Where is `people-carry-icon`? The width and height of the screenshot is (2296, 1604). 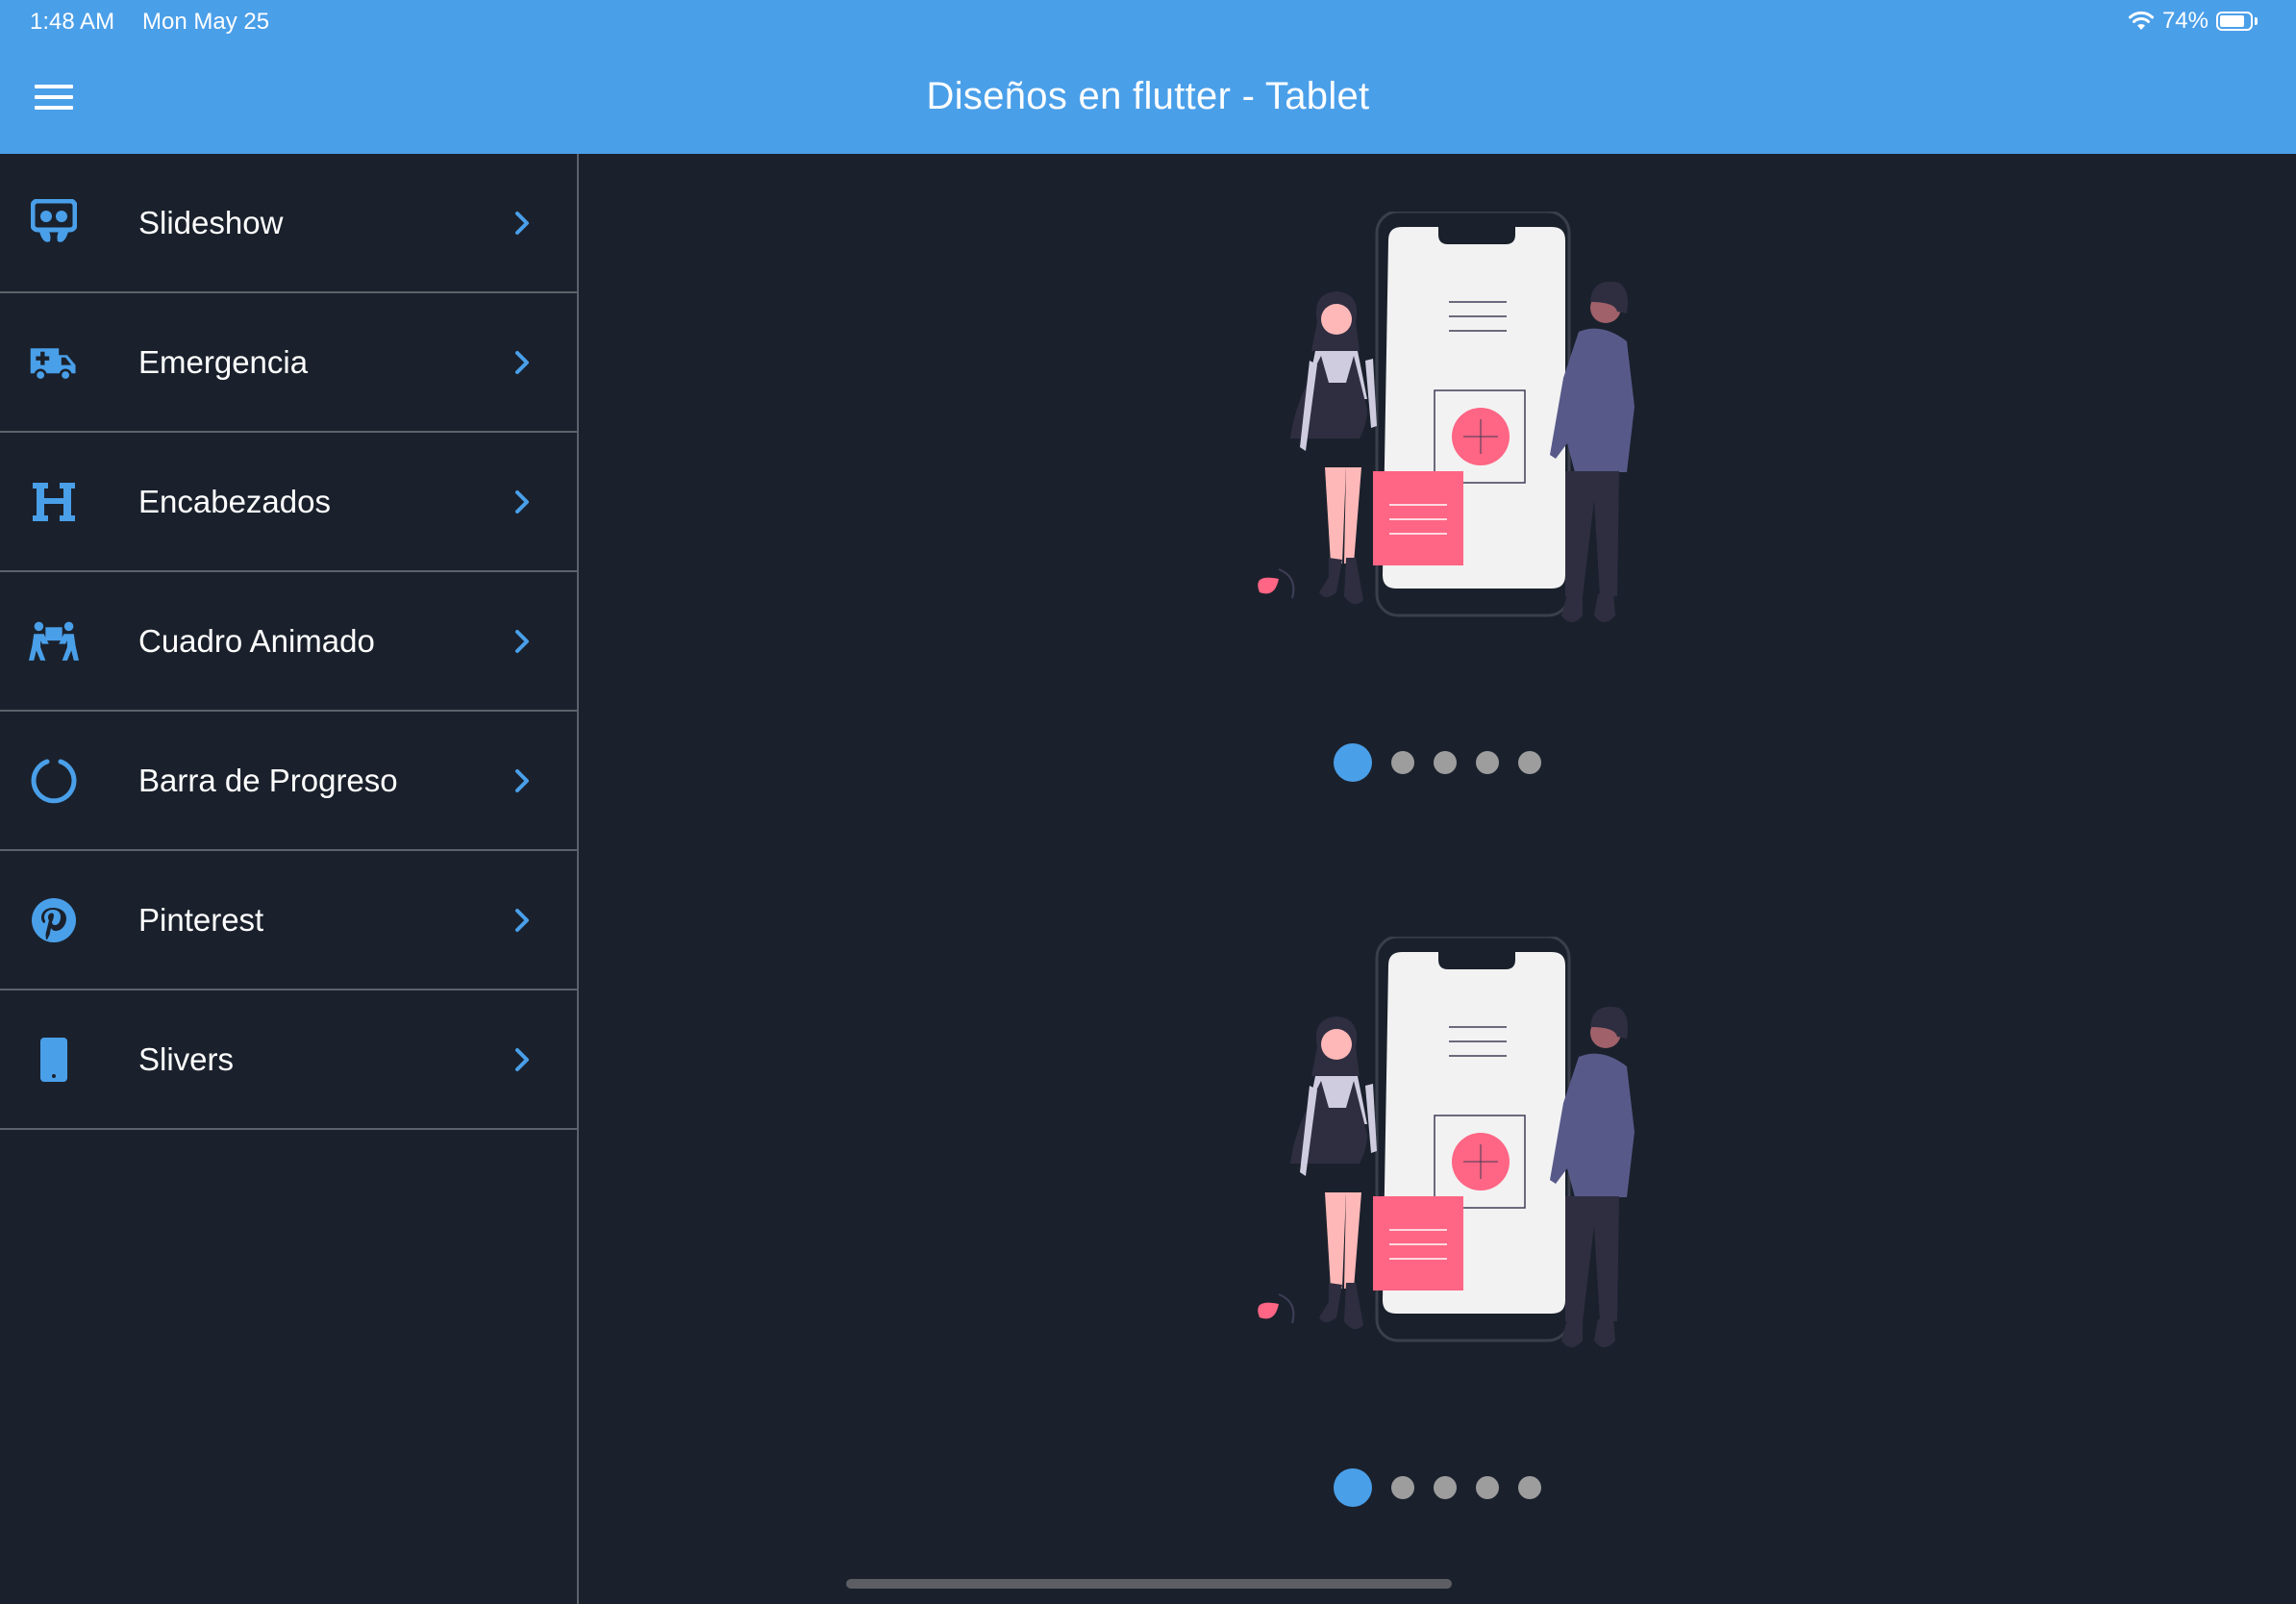 people-carry-icon is located at coordinates (54, 641).